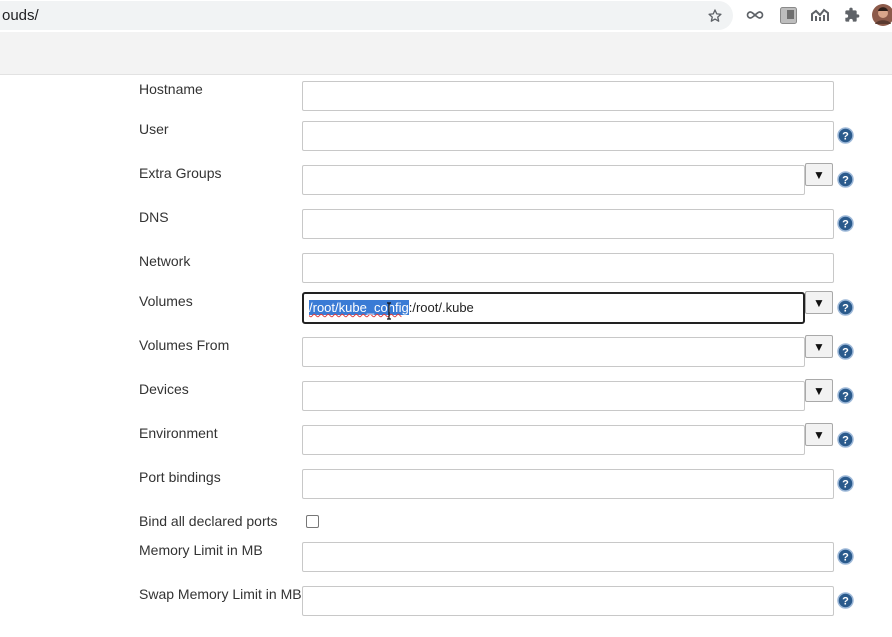  Describe the element at coordinates (819, 346) in the screenshot. I see `volumes-from-dropdown-button: ▼` at that location.